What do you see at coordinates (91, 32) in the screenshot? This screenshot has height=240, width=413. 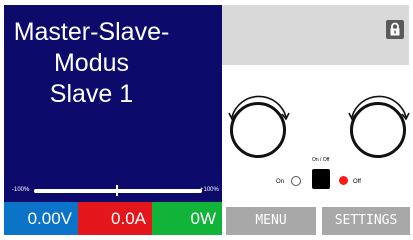 I see `status-line-1: Master-Slave-` at bounding box center [91, 32].